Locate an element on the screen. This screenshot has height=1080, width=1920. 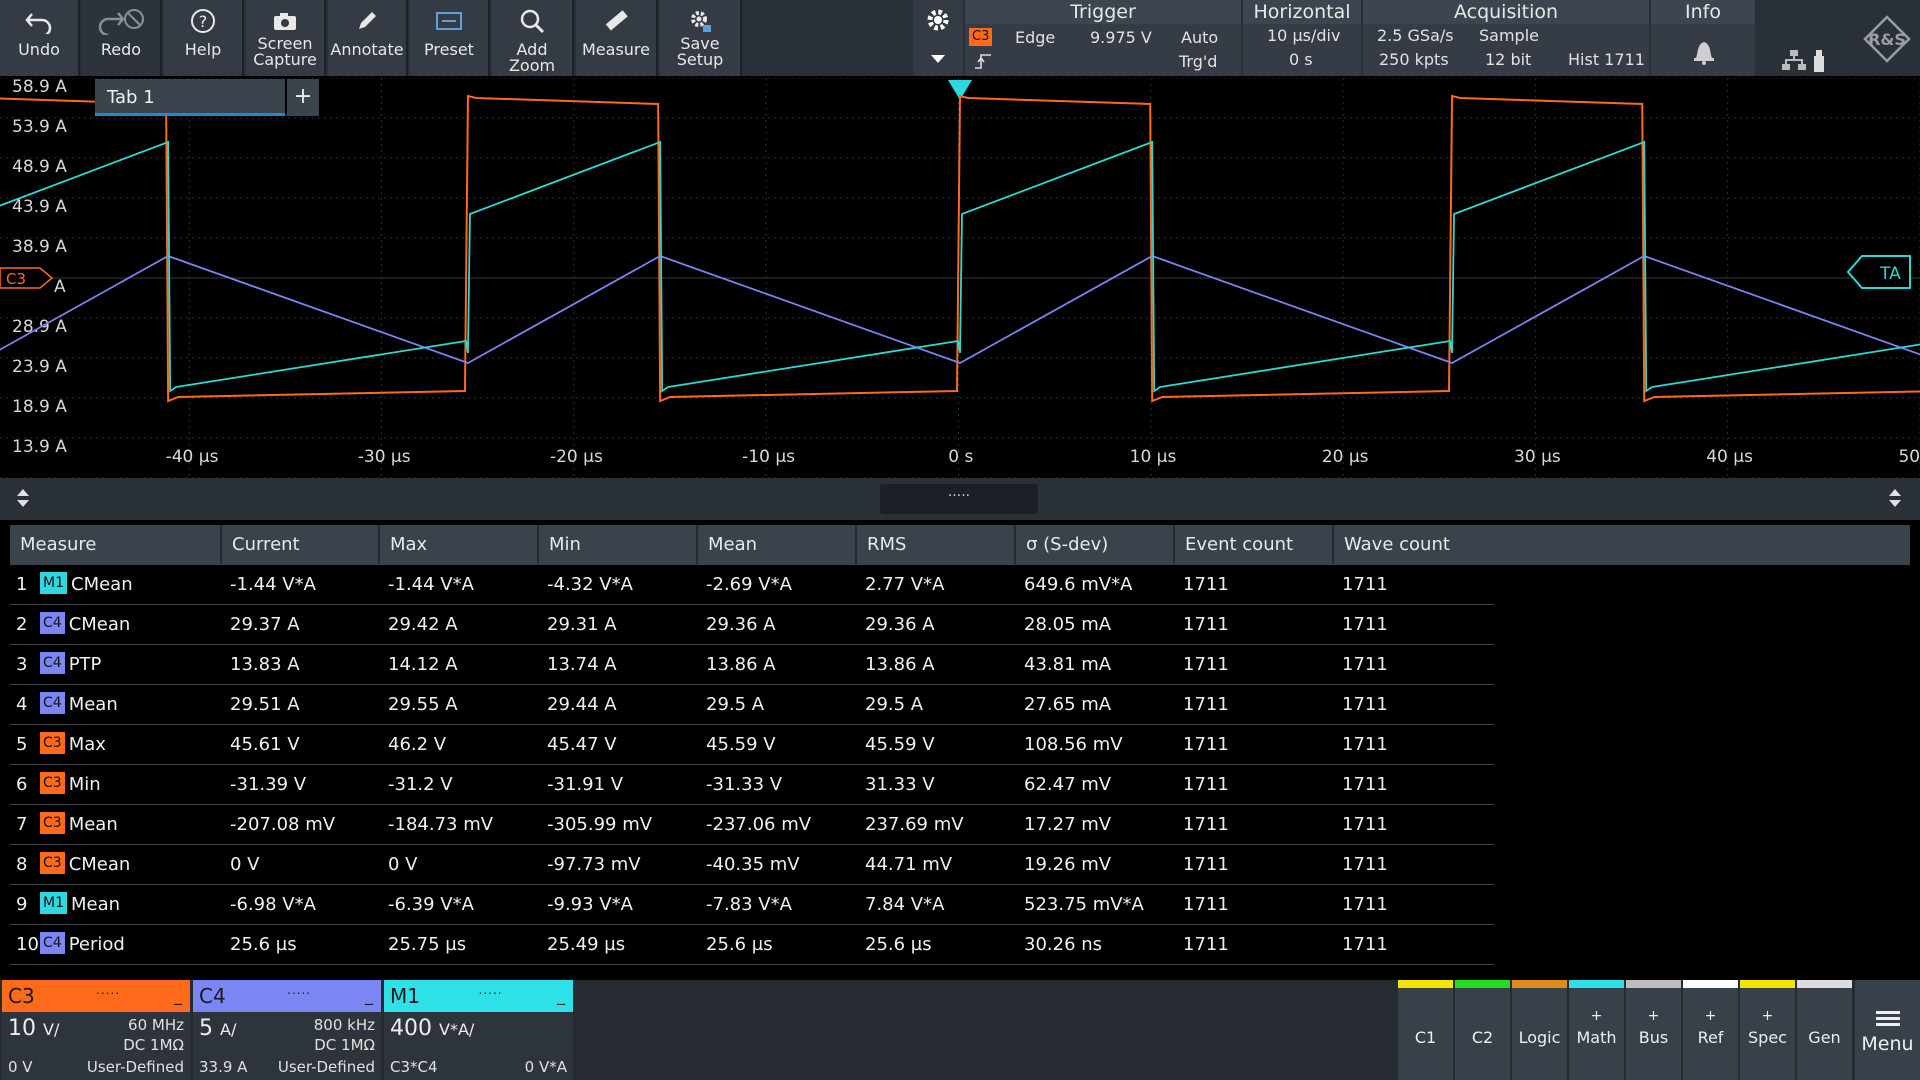
menu-button: Menu is located at coordinates (1887, 1030).